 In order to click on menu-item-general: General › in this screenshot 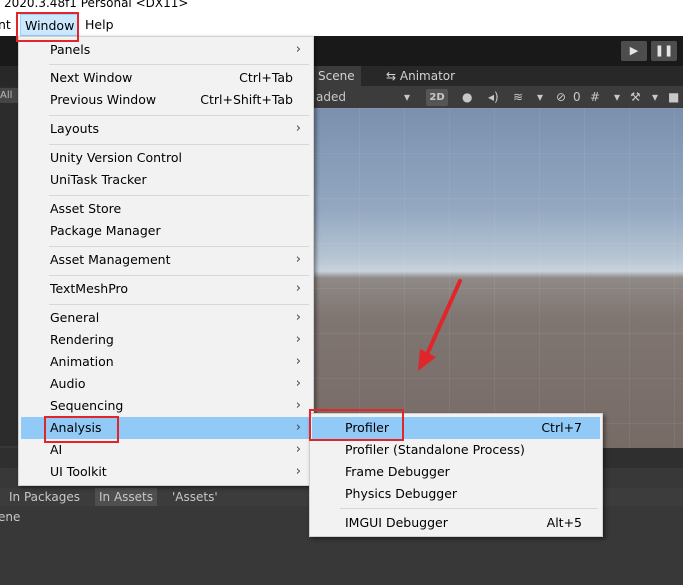, I will do `click(166, 318)`.